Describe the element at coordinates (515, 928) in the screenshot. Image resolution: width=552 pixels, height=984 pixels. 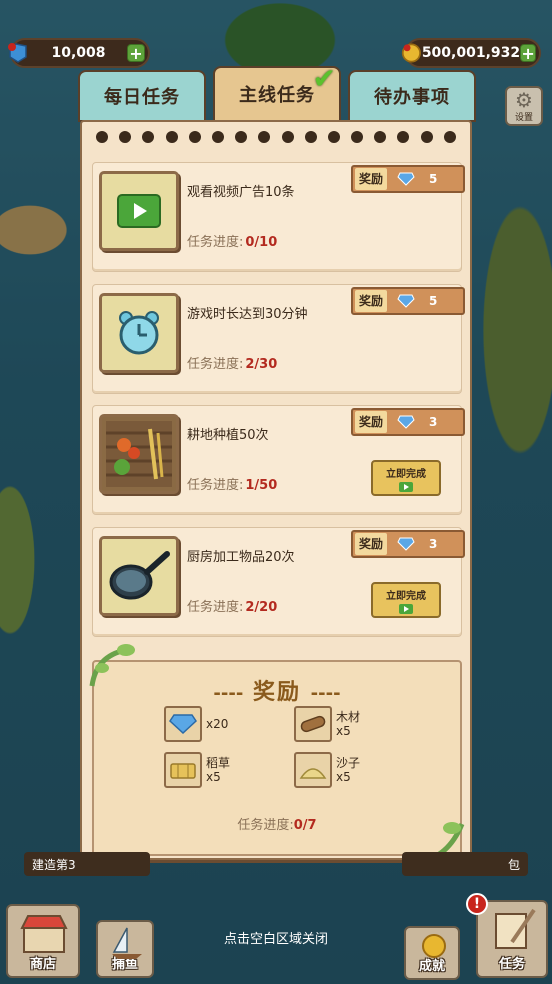
I see `scroll-quill-icon` at that location.